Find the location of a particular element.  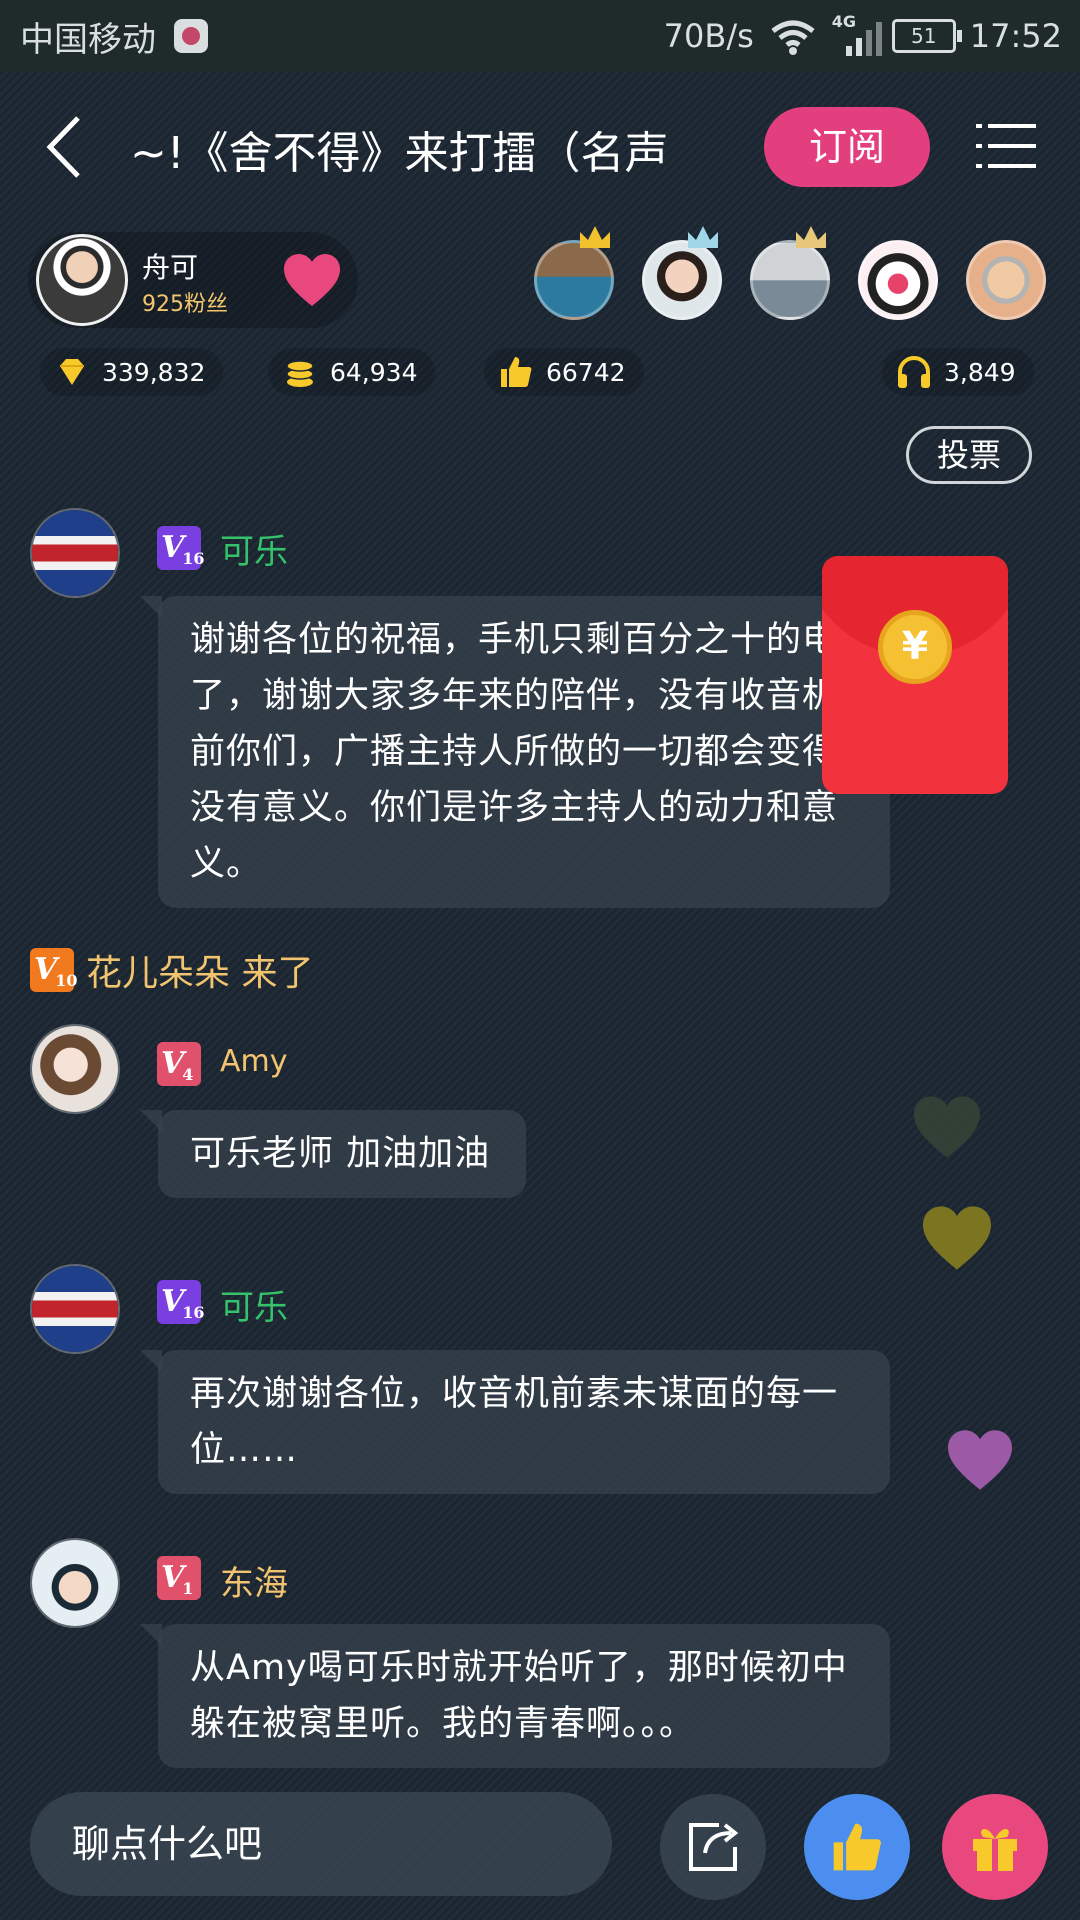

share-icon is located at coordinates (714, 1847).